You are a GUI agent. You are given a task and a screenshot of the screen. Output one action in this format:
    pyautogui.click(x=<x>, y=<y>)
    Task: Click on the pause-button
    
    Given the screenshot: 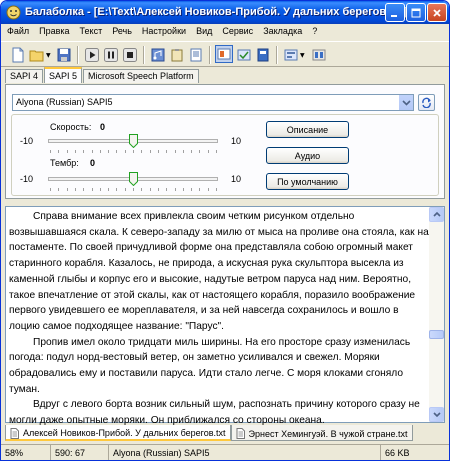 What is the action you would take?
    pyautogui.click(x=111, y=55)
    